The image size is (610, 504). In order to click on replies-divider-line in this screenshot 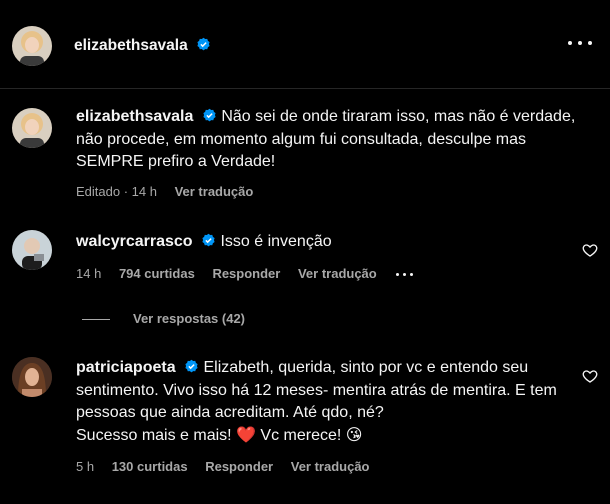, I will do `click(96, 320)`.